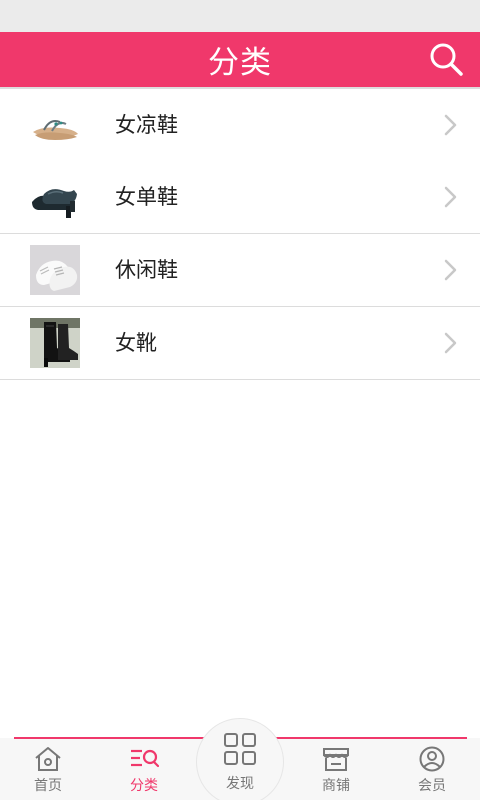 The image size is (480, 800). Describe the element at coordinates (240, 197) in the screenshot. I see `category-item-pumps: 女单鞋` at that location.